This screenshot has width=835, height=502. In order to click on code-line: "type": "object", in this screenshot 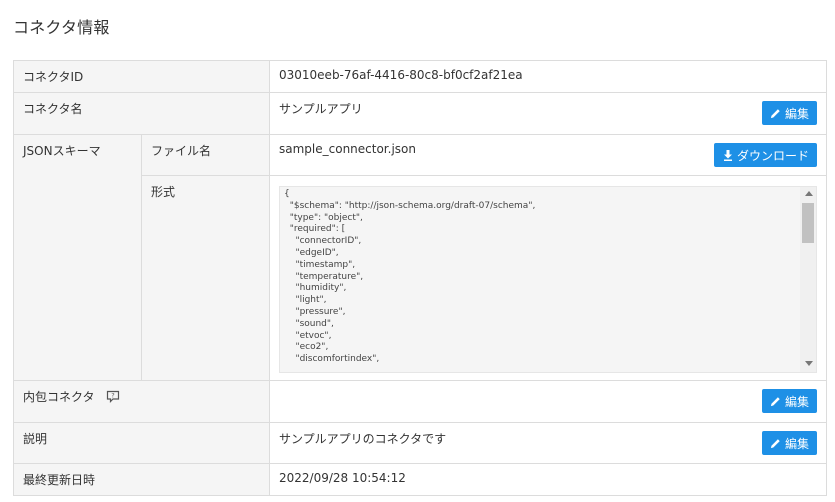, I will do `click(323, 217)`.